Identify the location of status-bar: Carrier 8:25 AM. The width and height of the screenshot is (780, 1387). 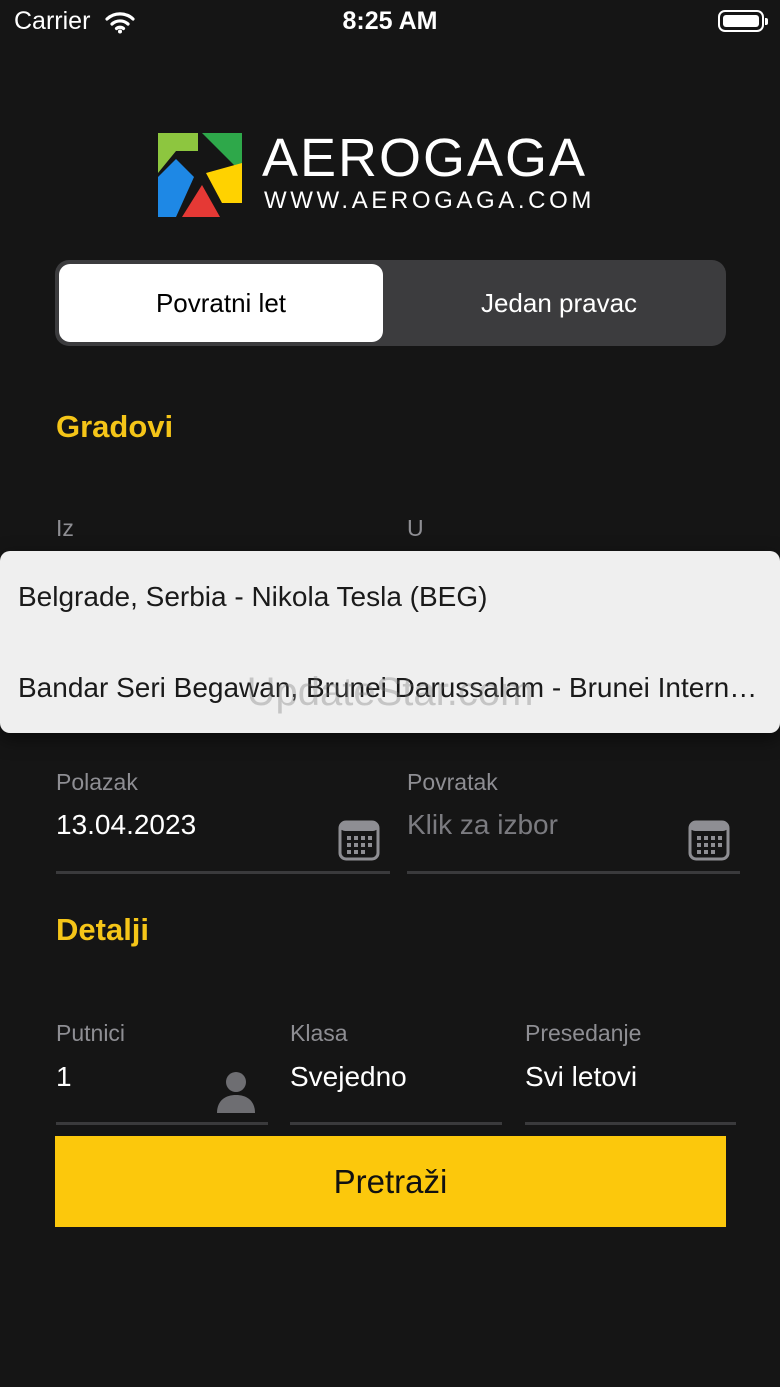
(390, 22).